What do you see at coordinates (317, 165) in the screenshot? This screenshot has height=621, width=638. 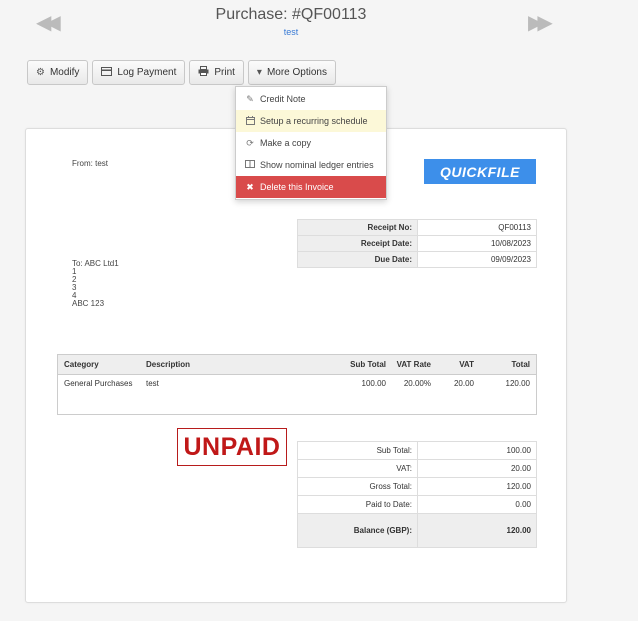 I see `menu-item-label: Show nominal ledger entries` at bounding box center [317, 165].